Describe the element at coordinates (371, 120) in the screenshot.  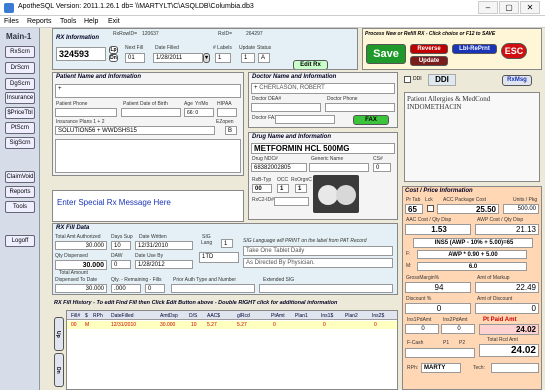
I see `fax-button: FAX` at that location.